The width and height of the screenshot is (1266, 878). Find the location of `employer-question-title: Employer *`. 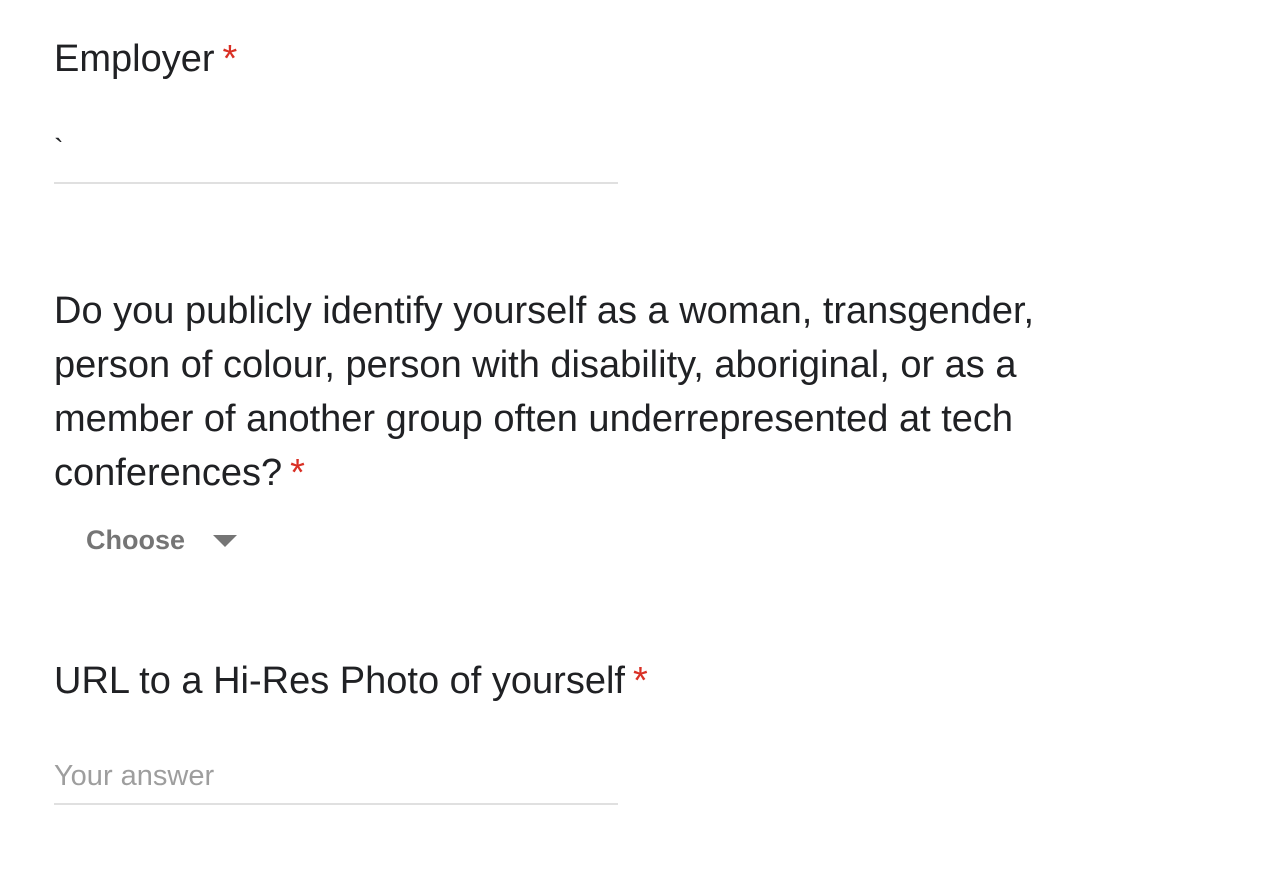

employer-question-title: Employer * is located at coordinates (145, 59).